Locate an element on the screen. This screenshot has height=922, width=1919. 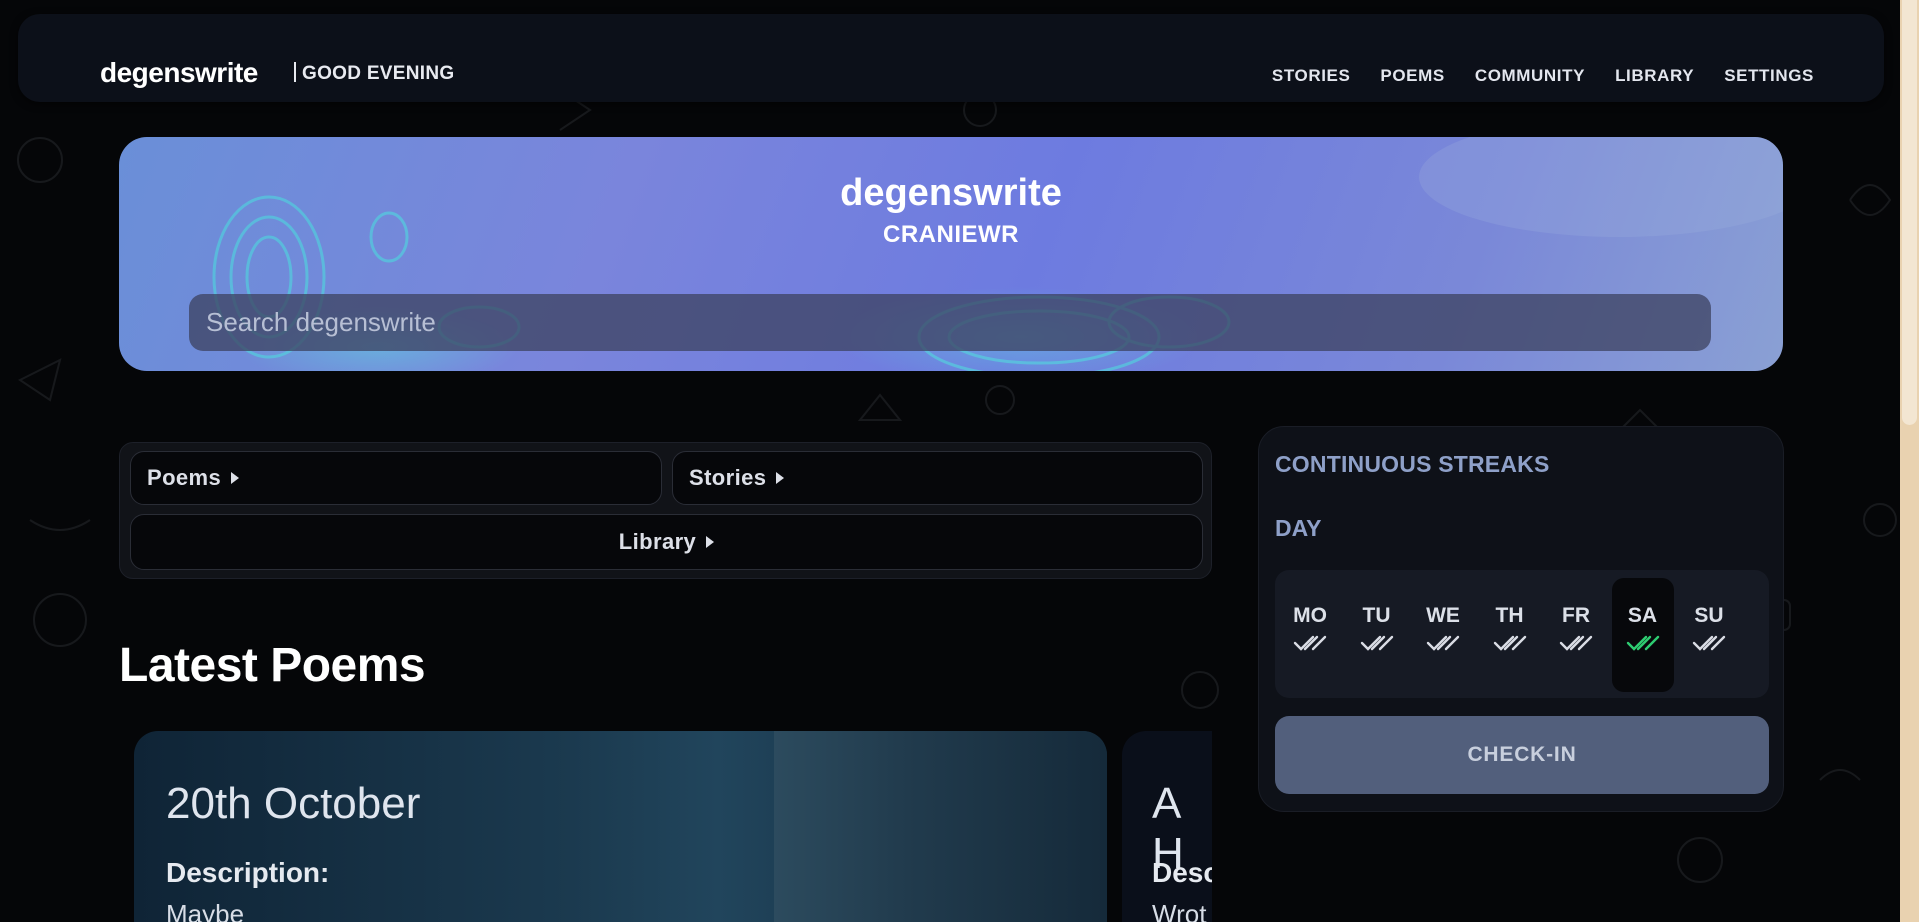
category-library-label: Library is located at coordinates (657, 541).